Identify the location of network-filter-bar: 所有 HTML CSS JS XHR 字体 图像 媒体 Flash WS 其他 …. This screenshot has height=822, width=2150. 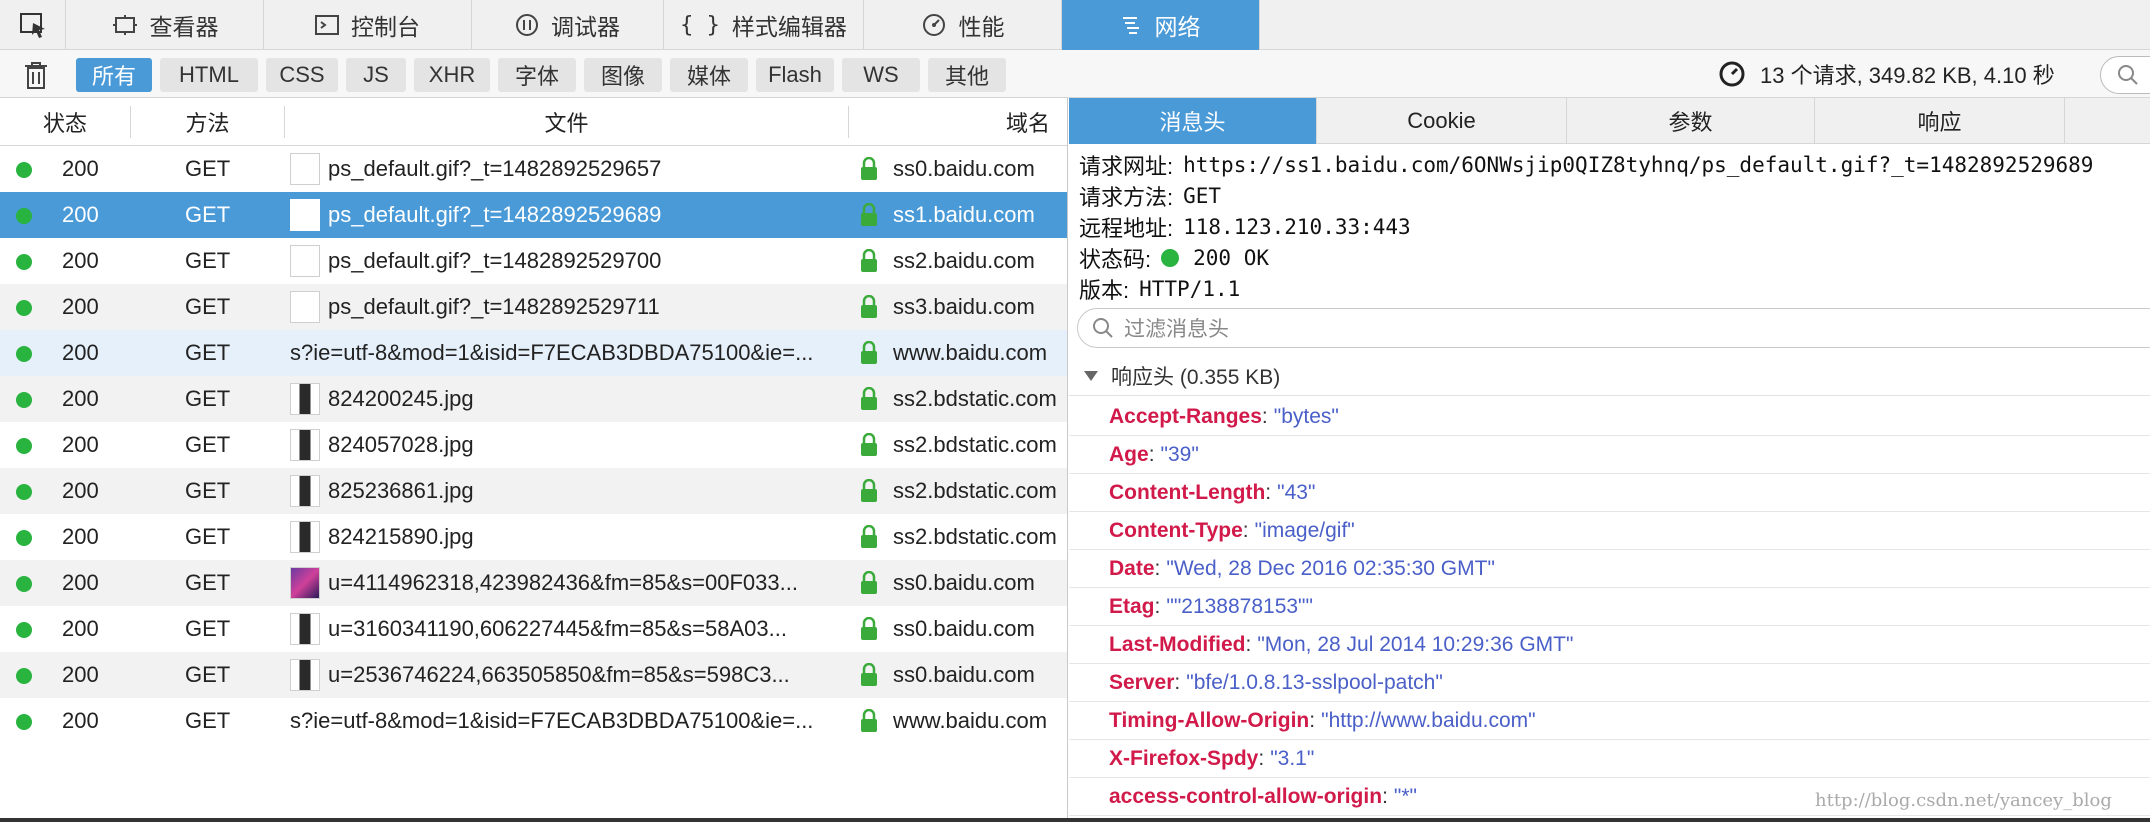
(1075, 74).